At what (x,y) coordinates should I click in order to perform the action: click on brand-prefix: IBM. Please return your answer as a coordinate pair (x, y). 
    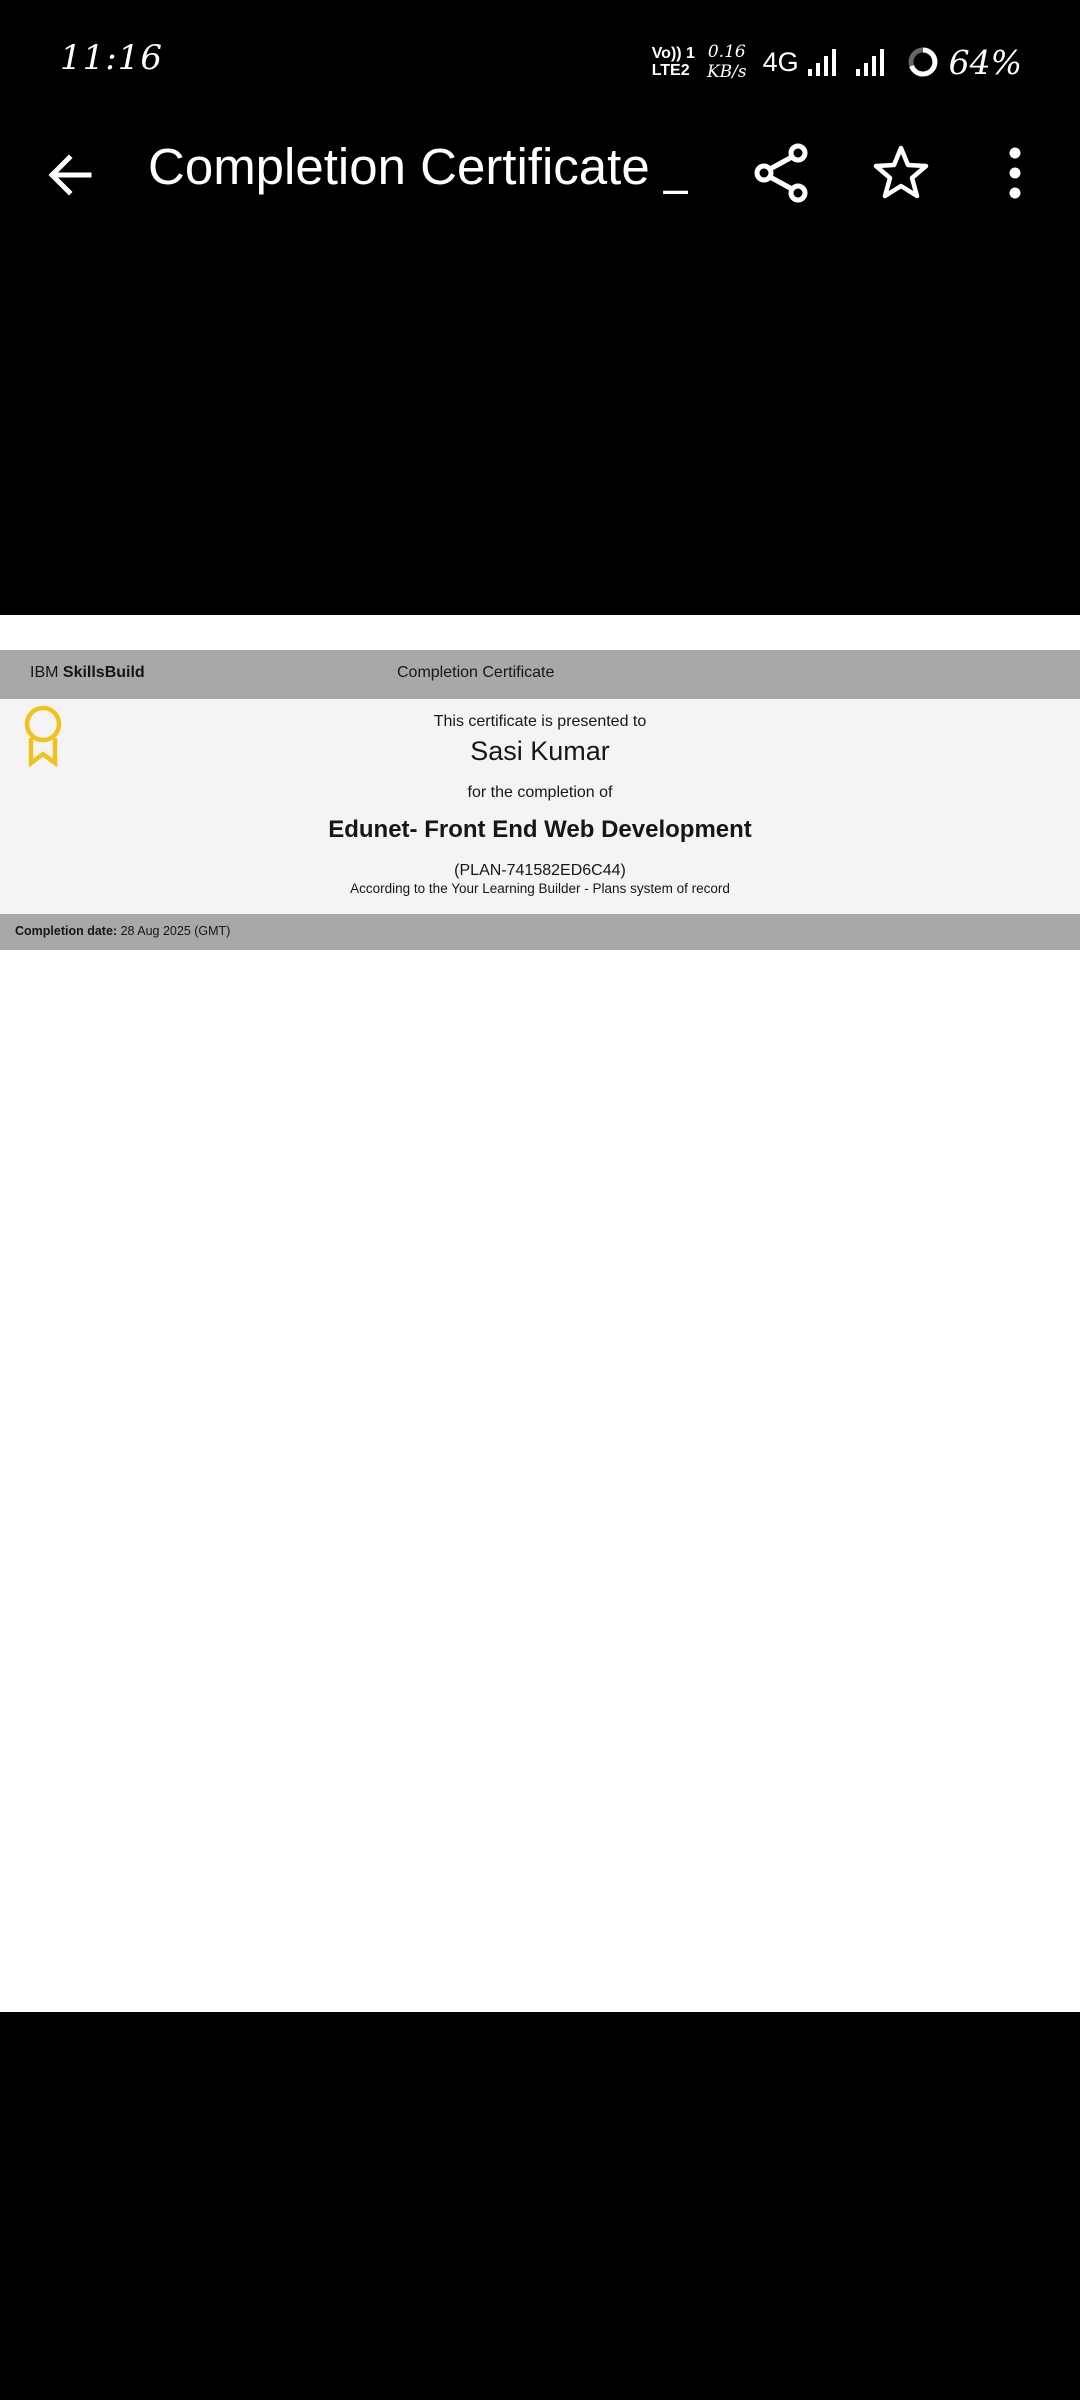
    Looking at the image, I should click on (46, 672).